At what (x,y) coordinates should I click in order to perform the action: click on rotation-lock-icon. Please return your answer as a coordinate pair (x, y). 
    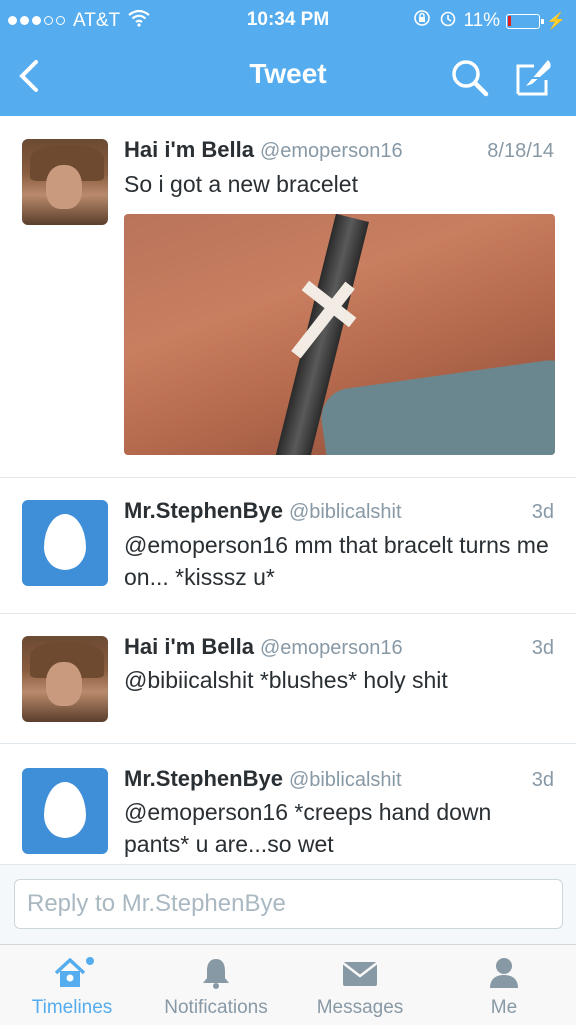
    Looking at the image, I should click on (422, 21).